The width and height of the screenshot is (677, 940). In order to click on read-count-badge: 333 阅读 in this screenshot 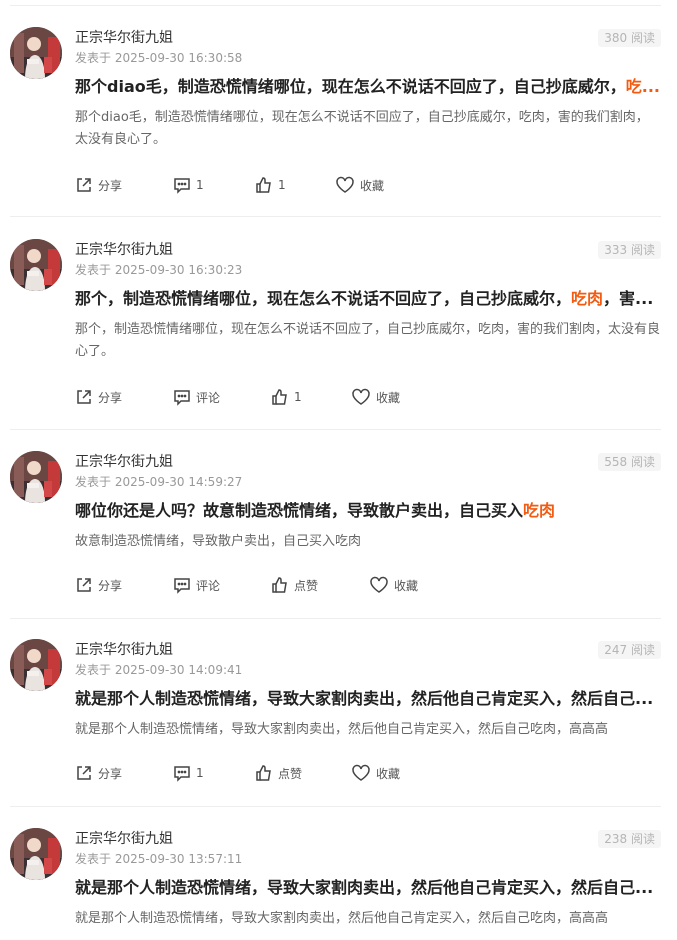, I will do `click(629, 250)`.